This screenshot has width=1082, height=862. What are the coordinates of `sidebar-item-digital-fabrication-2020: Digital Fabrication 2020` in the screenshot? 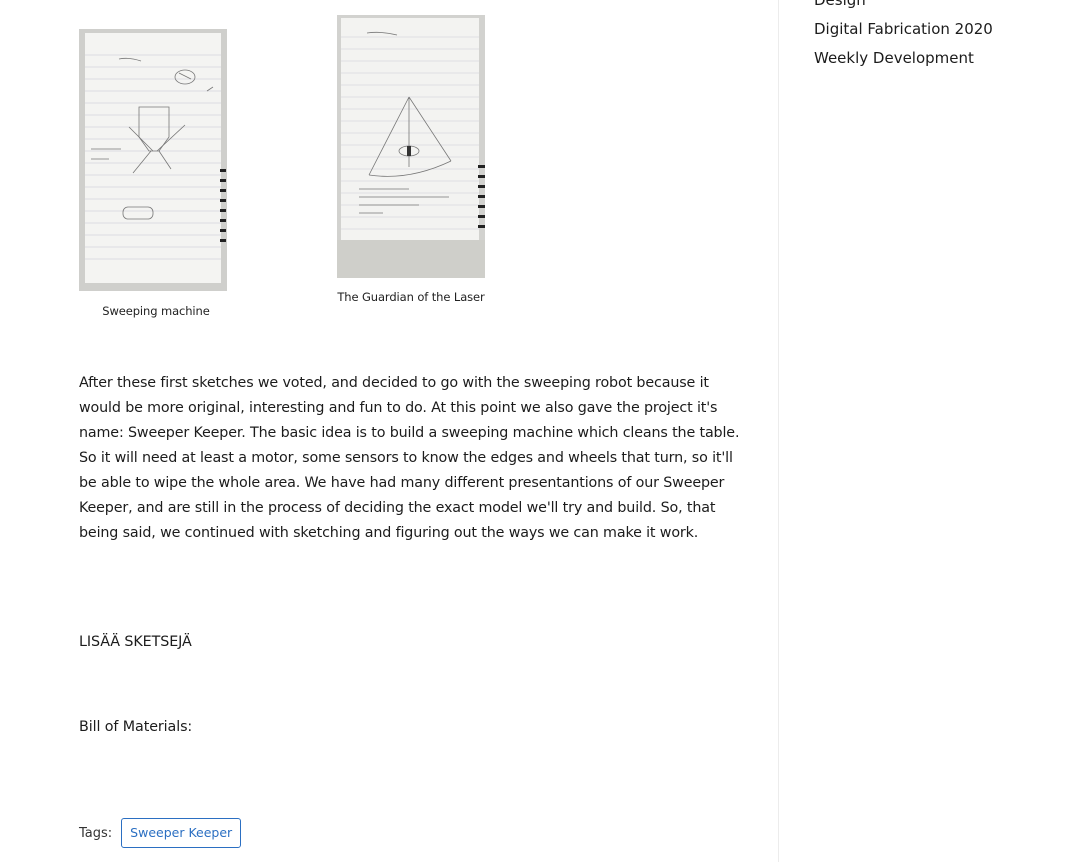 It's located at (903, 29).